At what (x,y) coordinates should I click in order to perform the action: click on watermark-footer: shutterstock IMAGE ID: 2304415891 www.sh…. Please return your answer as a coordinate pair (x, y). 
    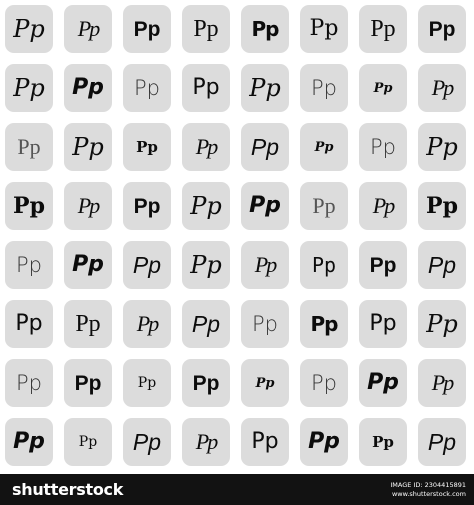
    Looking at the image, I should click on (237, 489).